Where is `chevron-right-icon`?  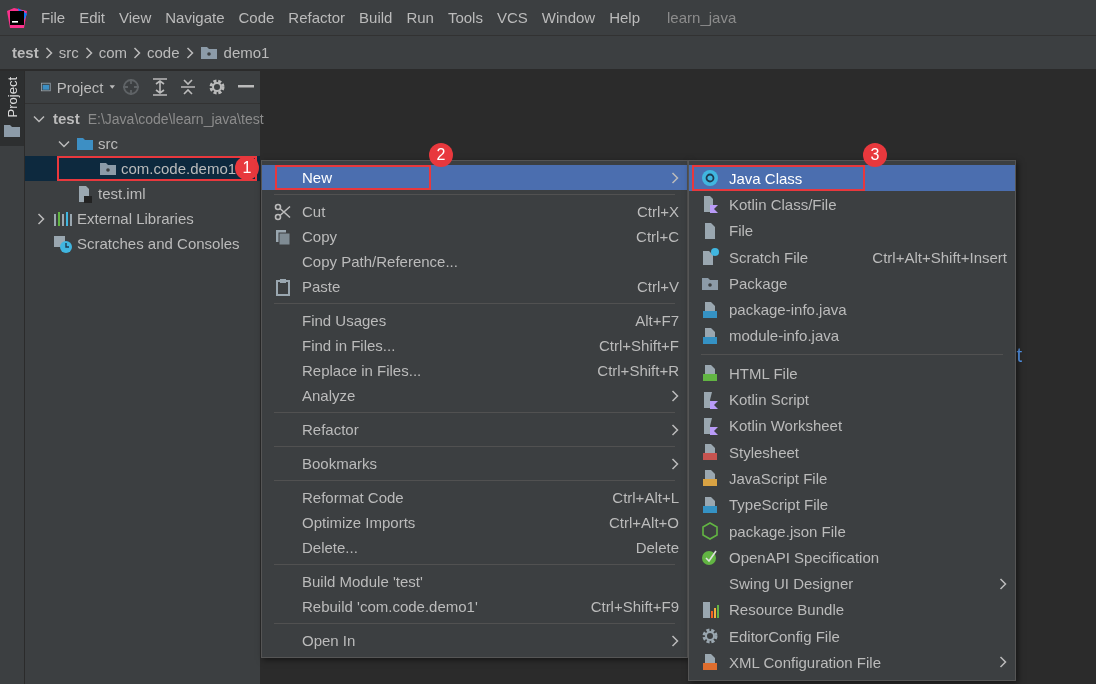
chevron-right-icon is located at coordinates (41, 218).